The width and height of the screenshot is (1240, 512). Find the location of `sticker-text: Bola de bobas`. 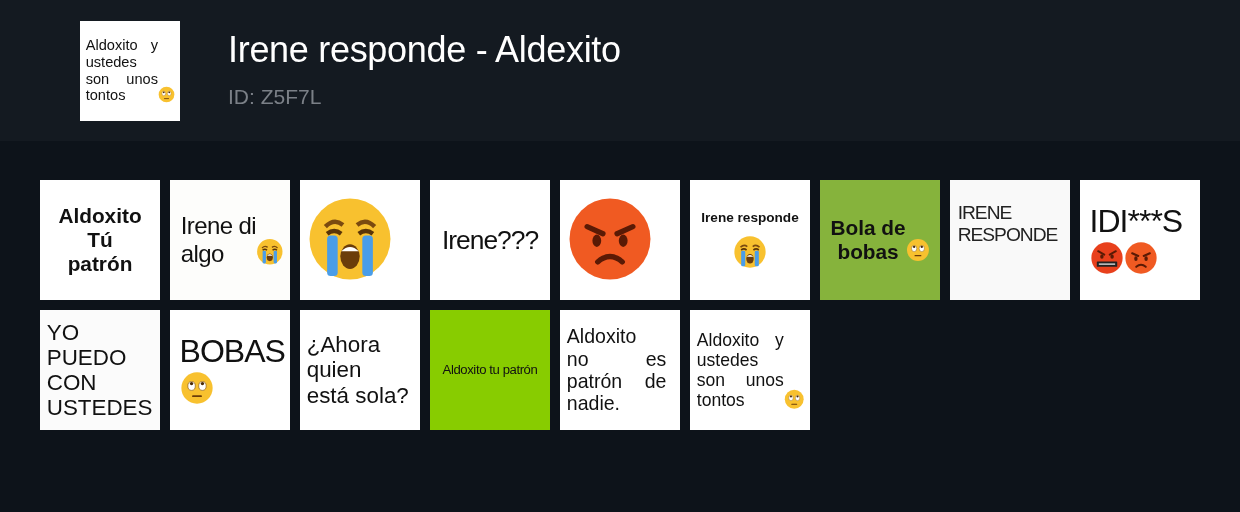

sticker-text: Bola de bobas is located at coordinates (868, 240).